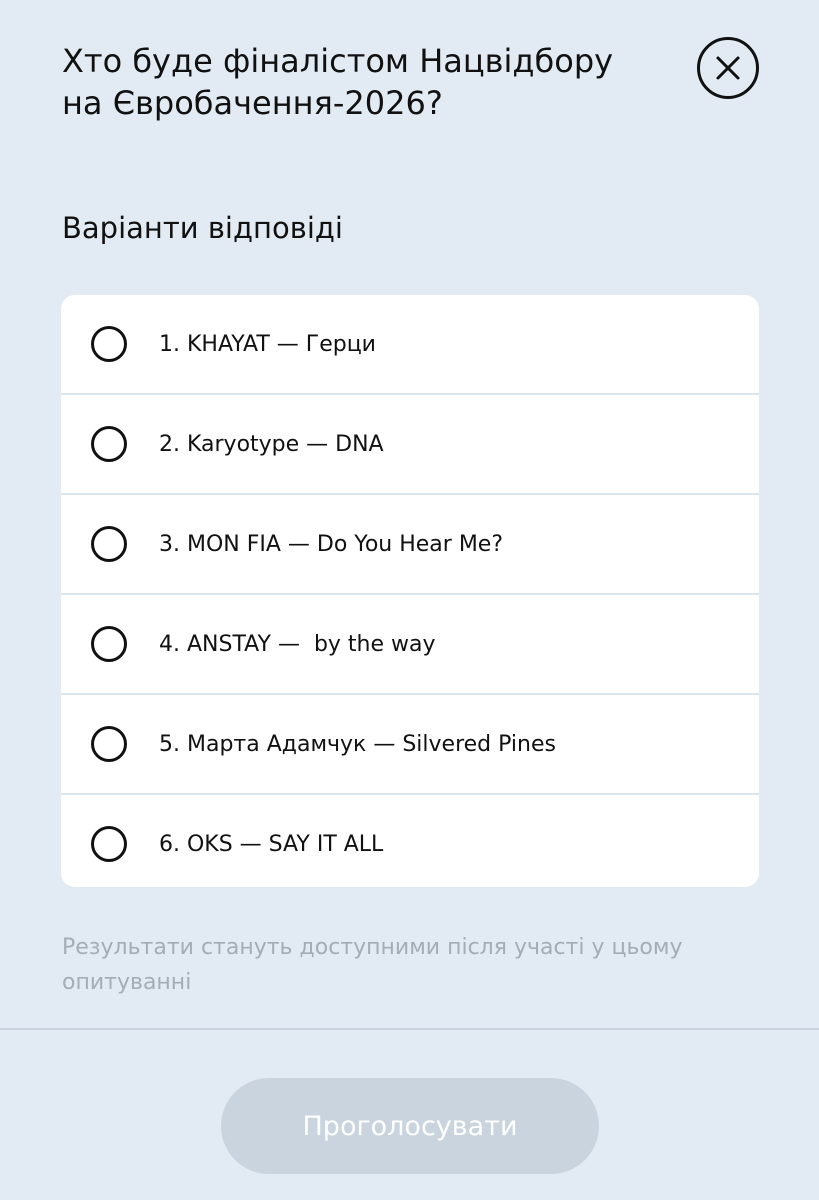 The height and width of the screenshot is (1200, 819). What do you see at coordinates (357, 744) in the screenshot?
I see `option-label: 5. Марта Адамчук — Silvered Pines` at bounding box center [357, 744].